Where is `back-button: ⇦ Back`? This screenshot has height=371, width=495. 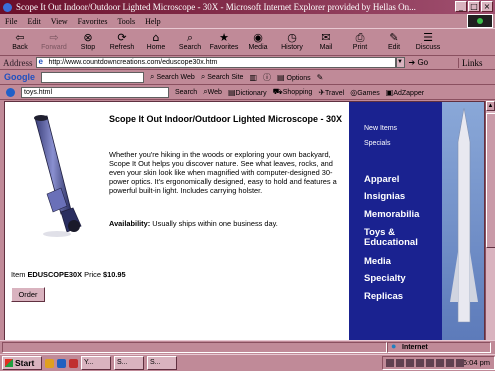
back-button: ⇦ Back is located at coordinates (20, 40).